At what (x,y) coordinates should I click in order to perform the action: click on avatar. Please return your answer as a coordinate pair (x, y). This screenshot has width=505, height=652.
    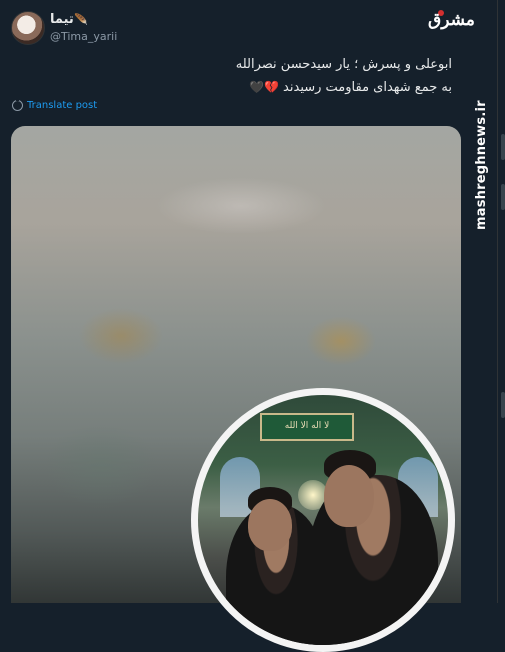
    Looking at the image, I should click on (28, 28).